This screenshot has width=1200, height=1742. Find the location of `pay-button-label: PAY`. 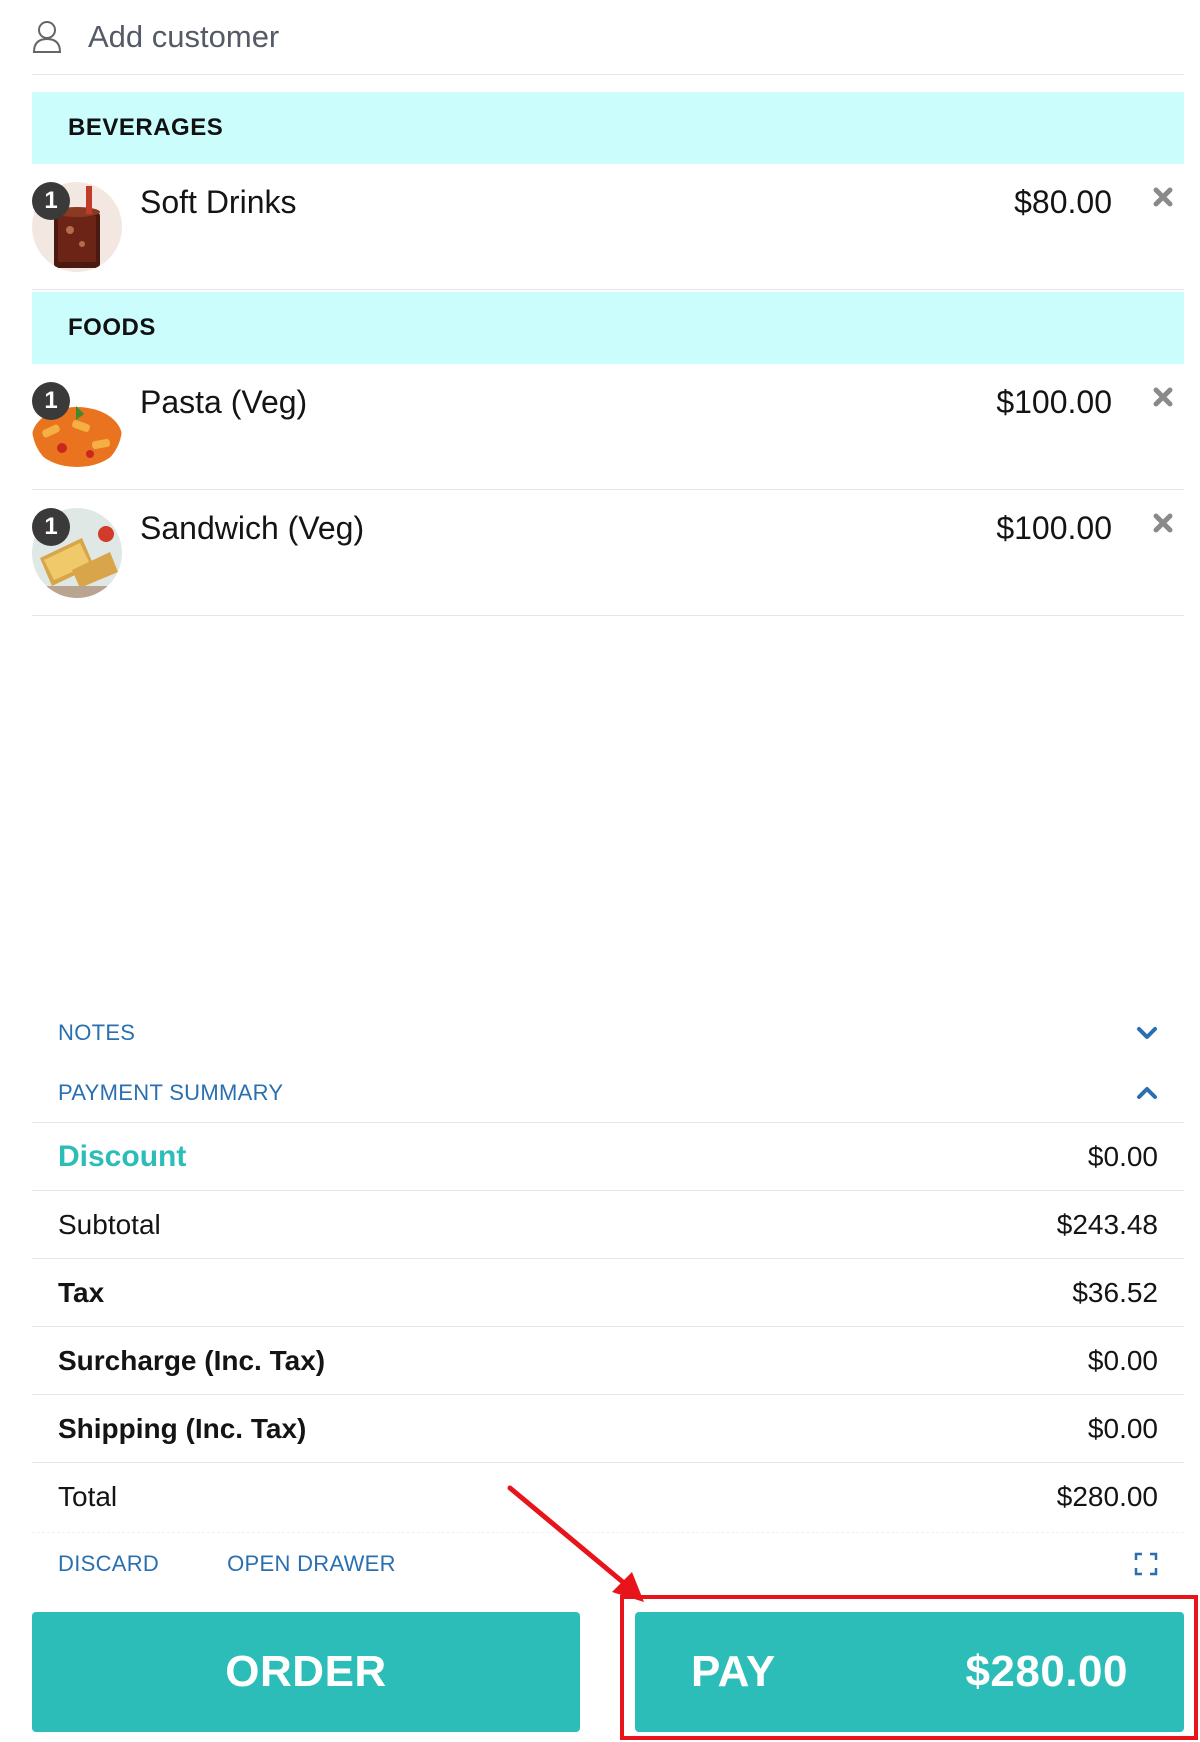

pay-button-label: PAY is located at coordinates (733, 1671).